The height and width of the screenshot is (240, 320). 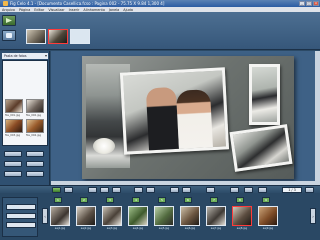 I want to click on photo-caption: file_001.jpg, so click(x=13, y=115).